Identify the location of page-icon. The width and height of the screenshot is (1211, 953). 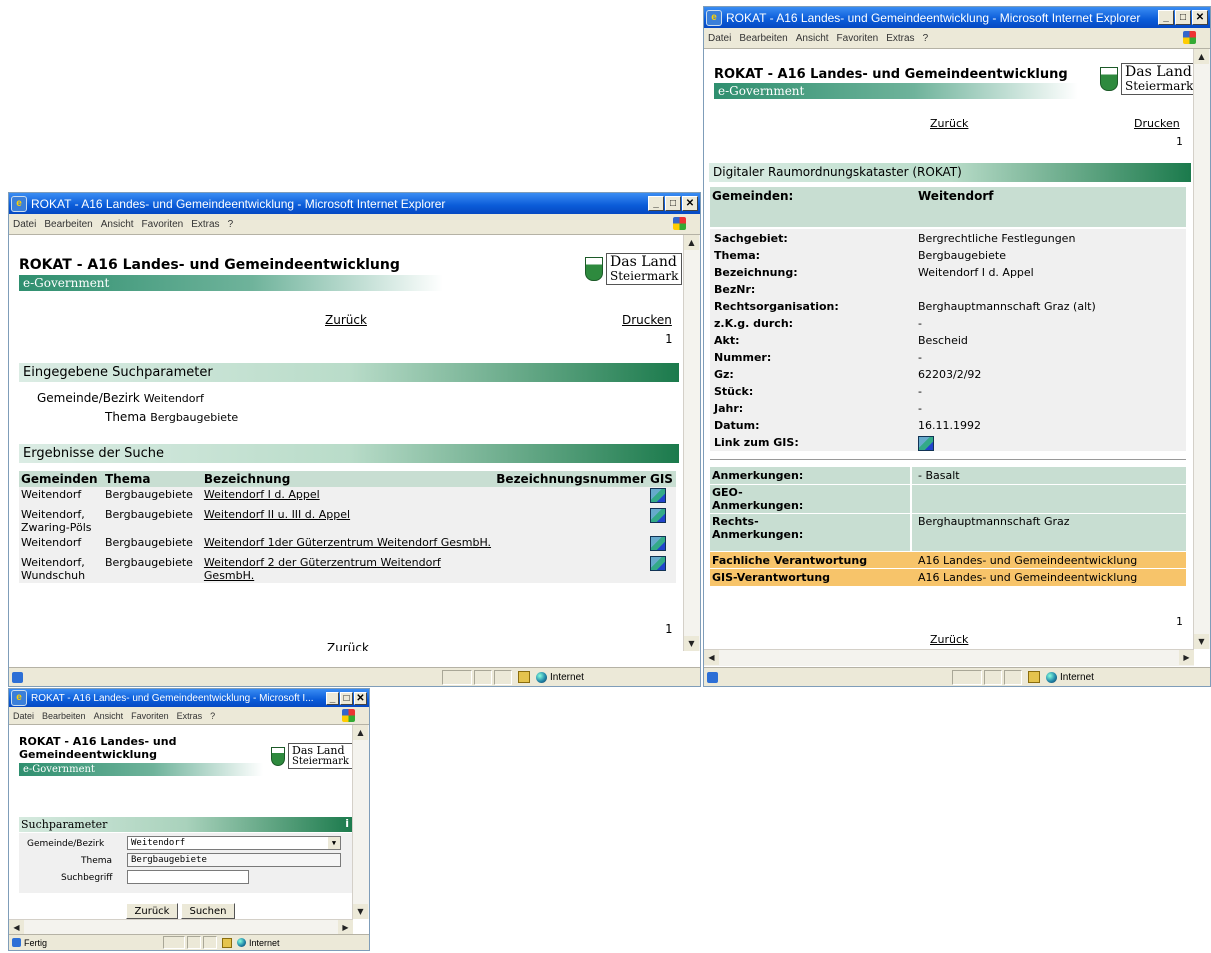
(17, 677).